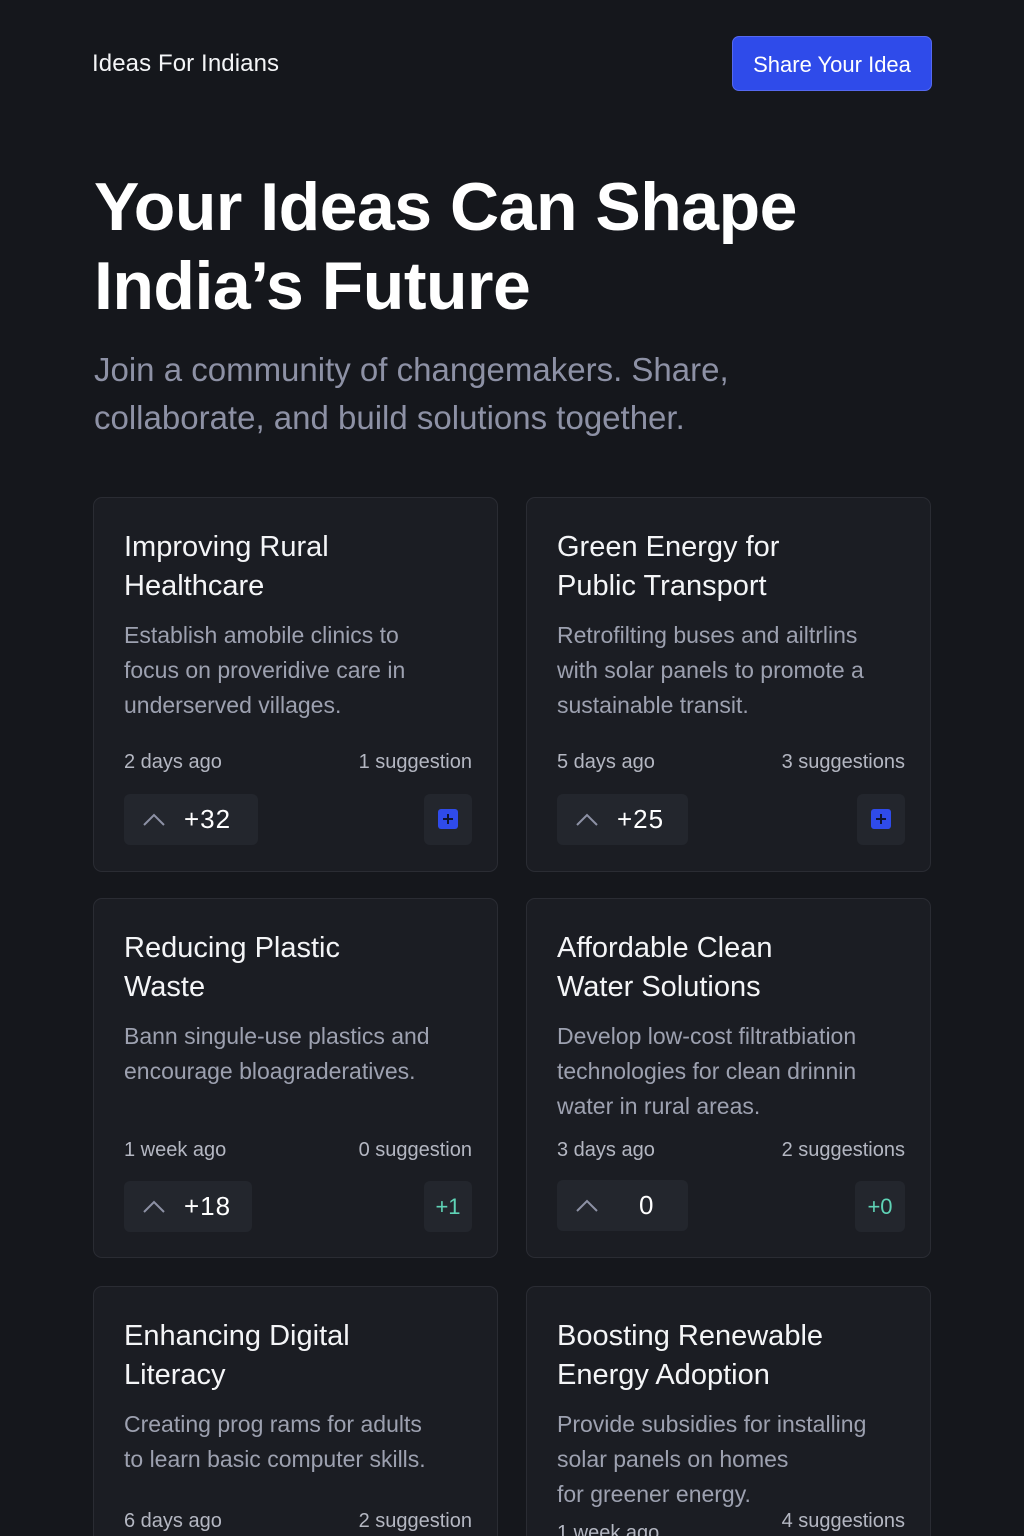 The image size is (1024, 1536). I want to click on upvote-button: +18, so click(188, 1206).